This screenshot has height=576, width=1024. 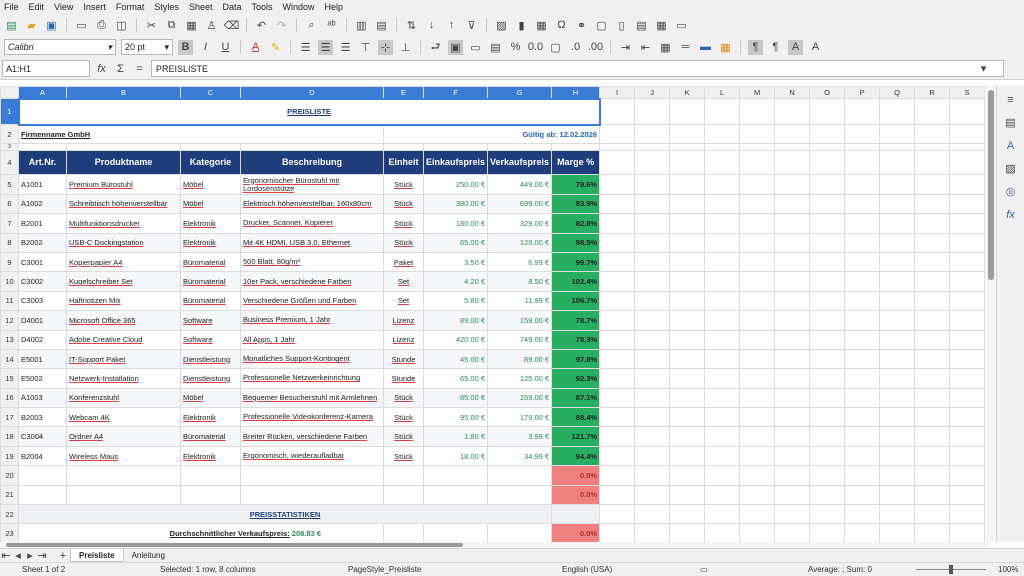 I want to click on merge-center-icon: ▣, so click(x=455, y=47).